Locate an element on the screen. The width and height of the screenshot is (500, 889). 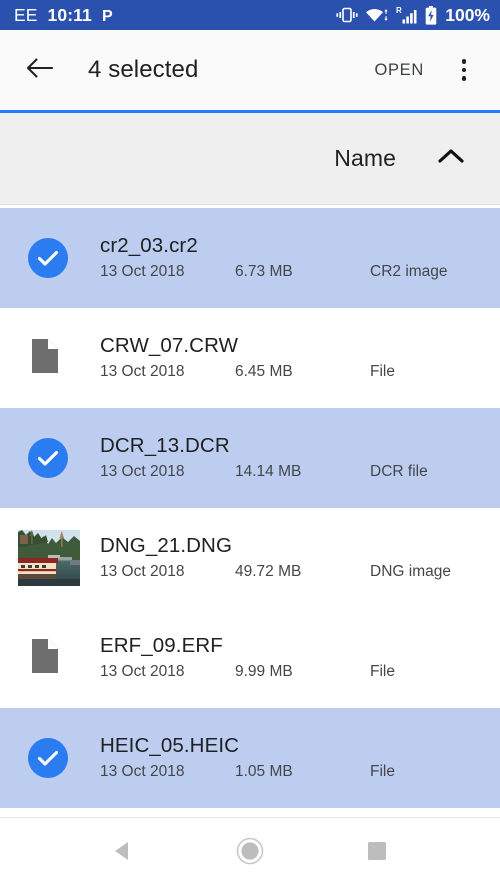
file-name: cr2_03.cr2 is located at coordinates (149, 245).